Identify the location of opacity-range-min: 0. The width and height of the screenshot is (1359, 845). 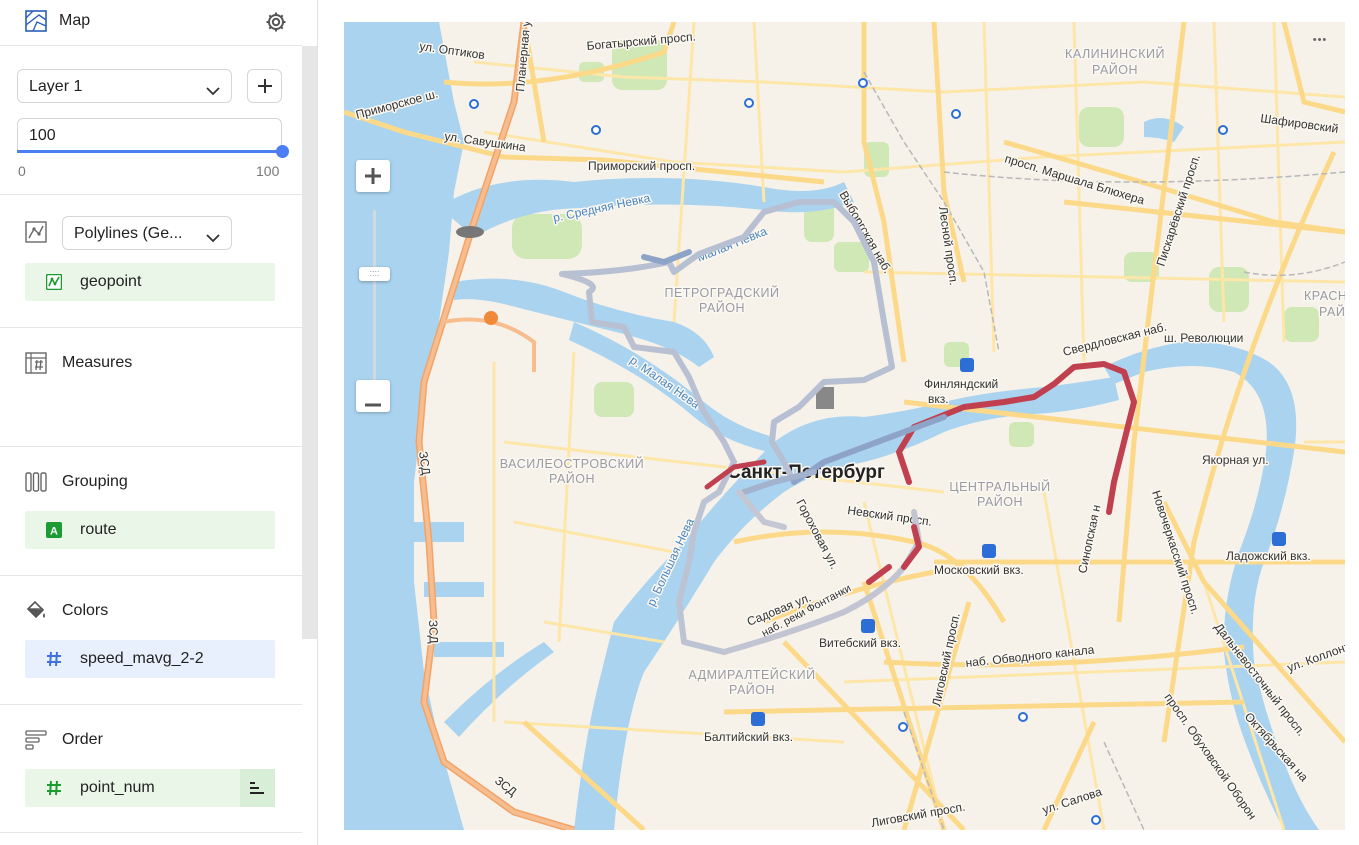
(22, 171).